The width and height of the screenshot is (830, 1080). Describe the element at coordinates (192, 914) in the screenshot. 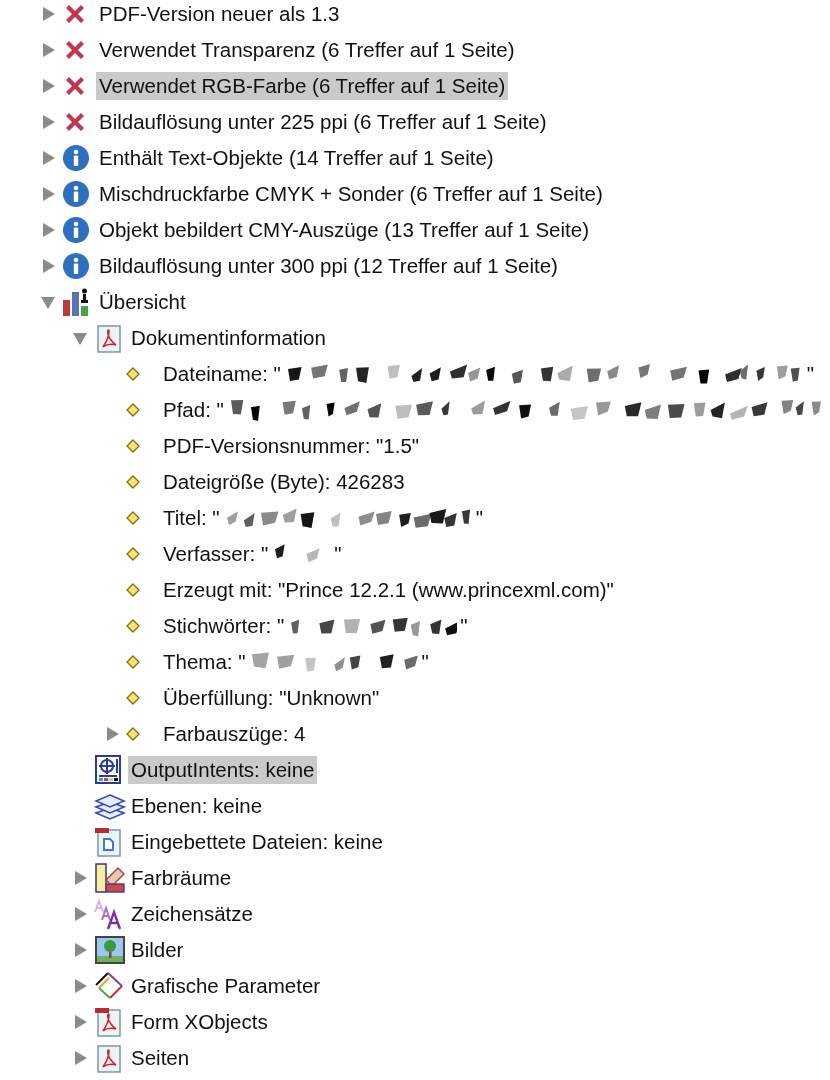

I see `tree-item-label: Zeichensätze` at that location.